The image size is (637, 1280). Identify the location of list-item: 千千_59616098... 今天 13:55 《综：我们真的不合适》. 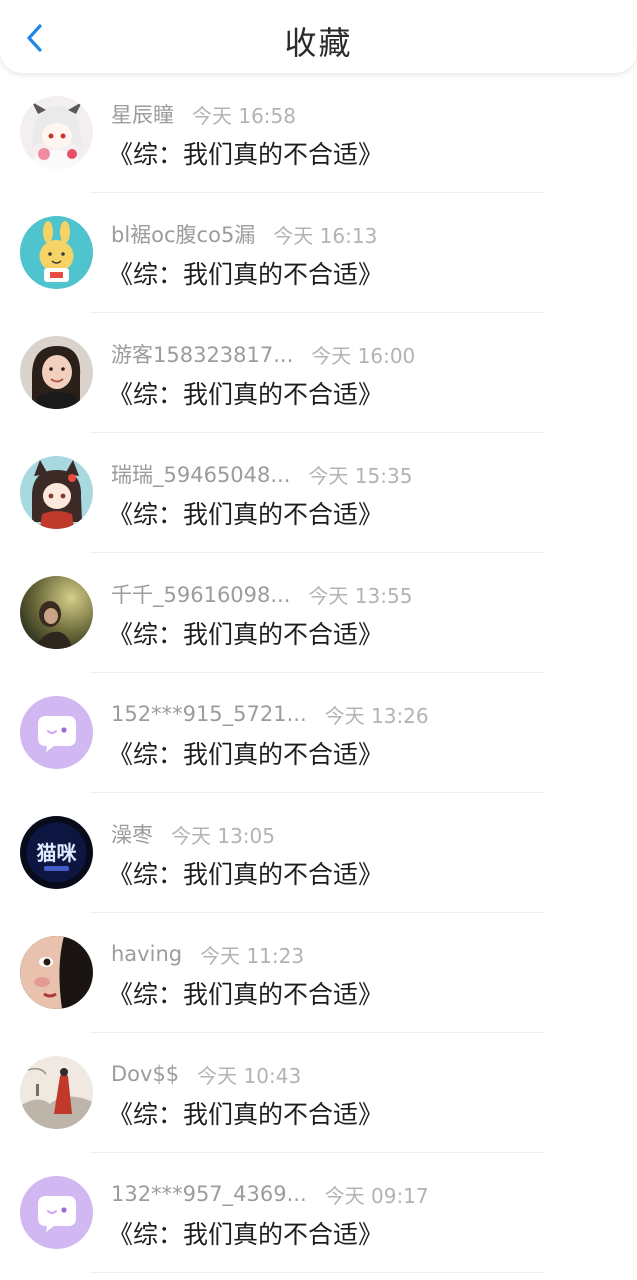
(318, 613).